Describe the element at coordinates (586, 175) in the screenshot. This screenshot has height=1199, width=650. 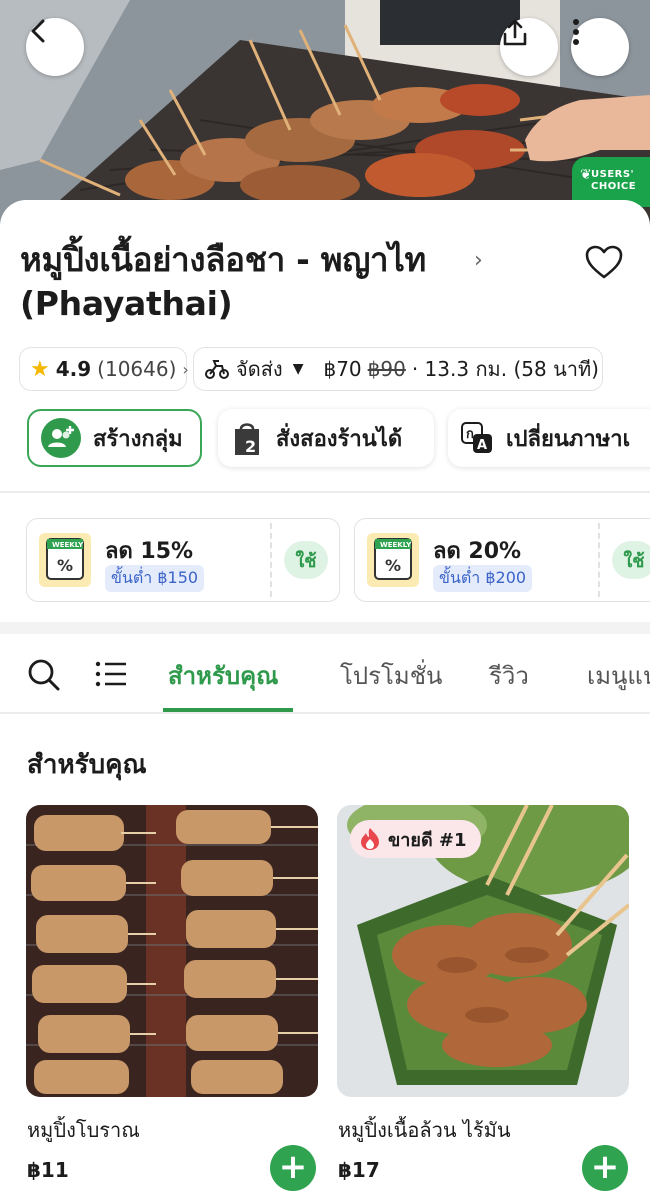
I see `laurel-icon: ❦` at that location.